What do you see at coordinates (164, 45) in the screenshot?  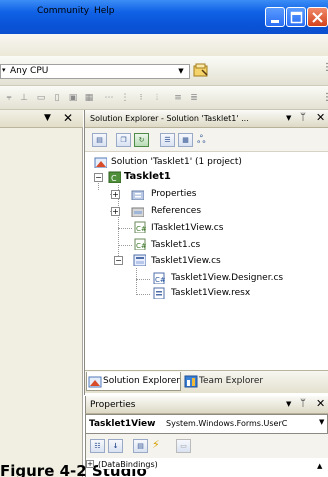 I see `menu-bar` at bounding box center [164, 45].